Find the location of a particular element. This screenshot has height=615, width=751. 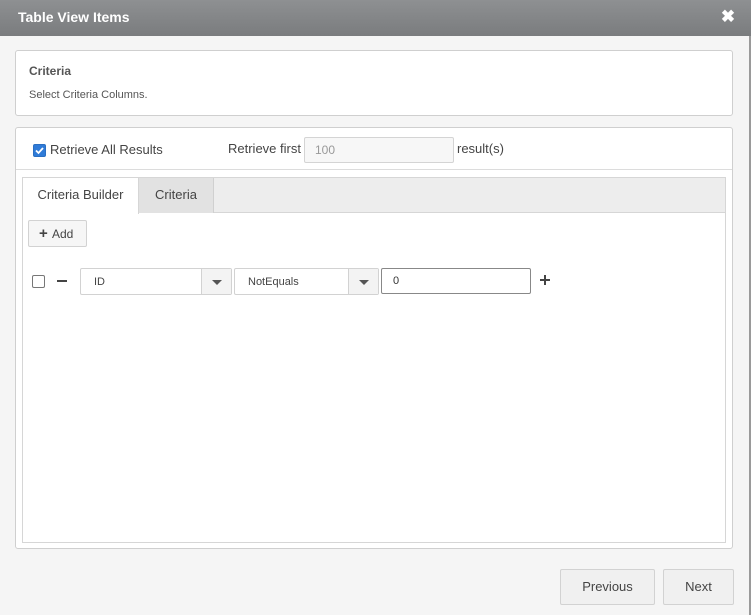

dialog-title: Table View Items is located at coordinates (74, 17).